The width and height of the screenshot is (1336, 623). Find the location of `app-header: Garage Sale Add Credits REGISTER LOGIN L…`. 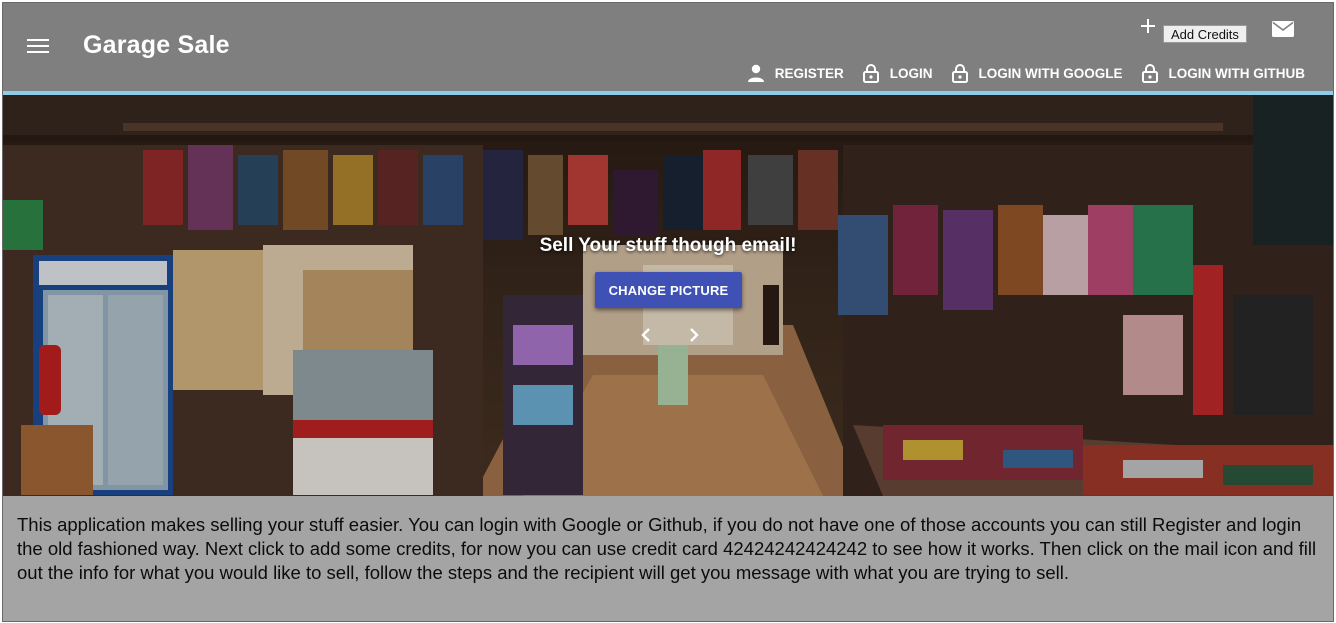

app-header: Garage Sale Add Credits REGISTER LOGIN L… is located at coordinates (668, 47).